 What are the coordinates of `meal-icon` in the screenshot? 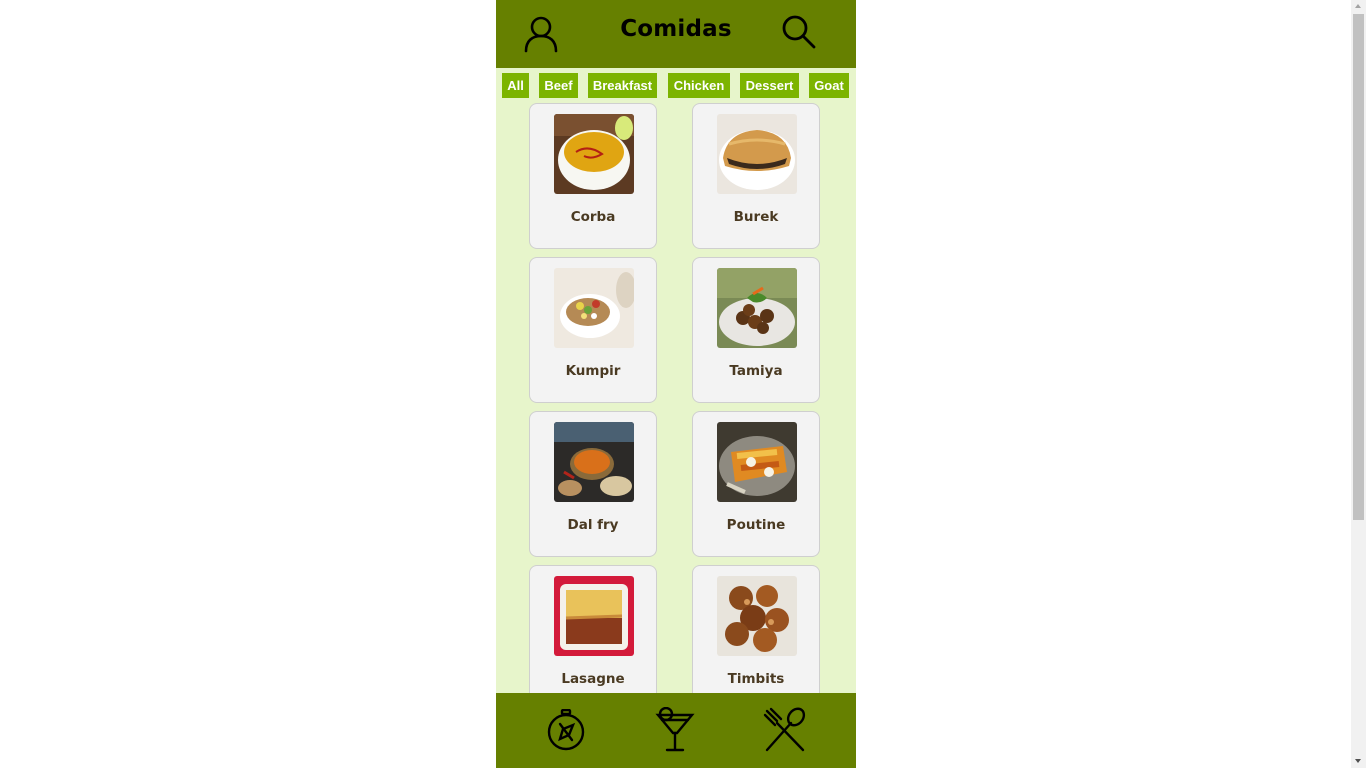 It's located at (785, 730).